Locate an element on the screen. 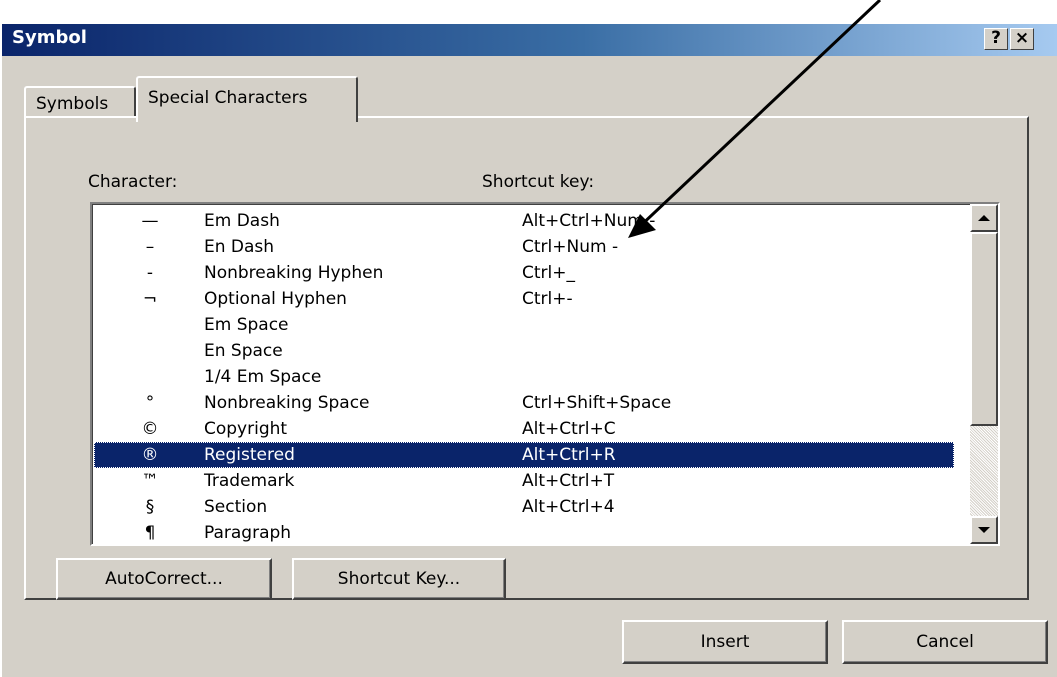  list-item-name: 1/4 Em Space is located at coordinates (263, 377).